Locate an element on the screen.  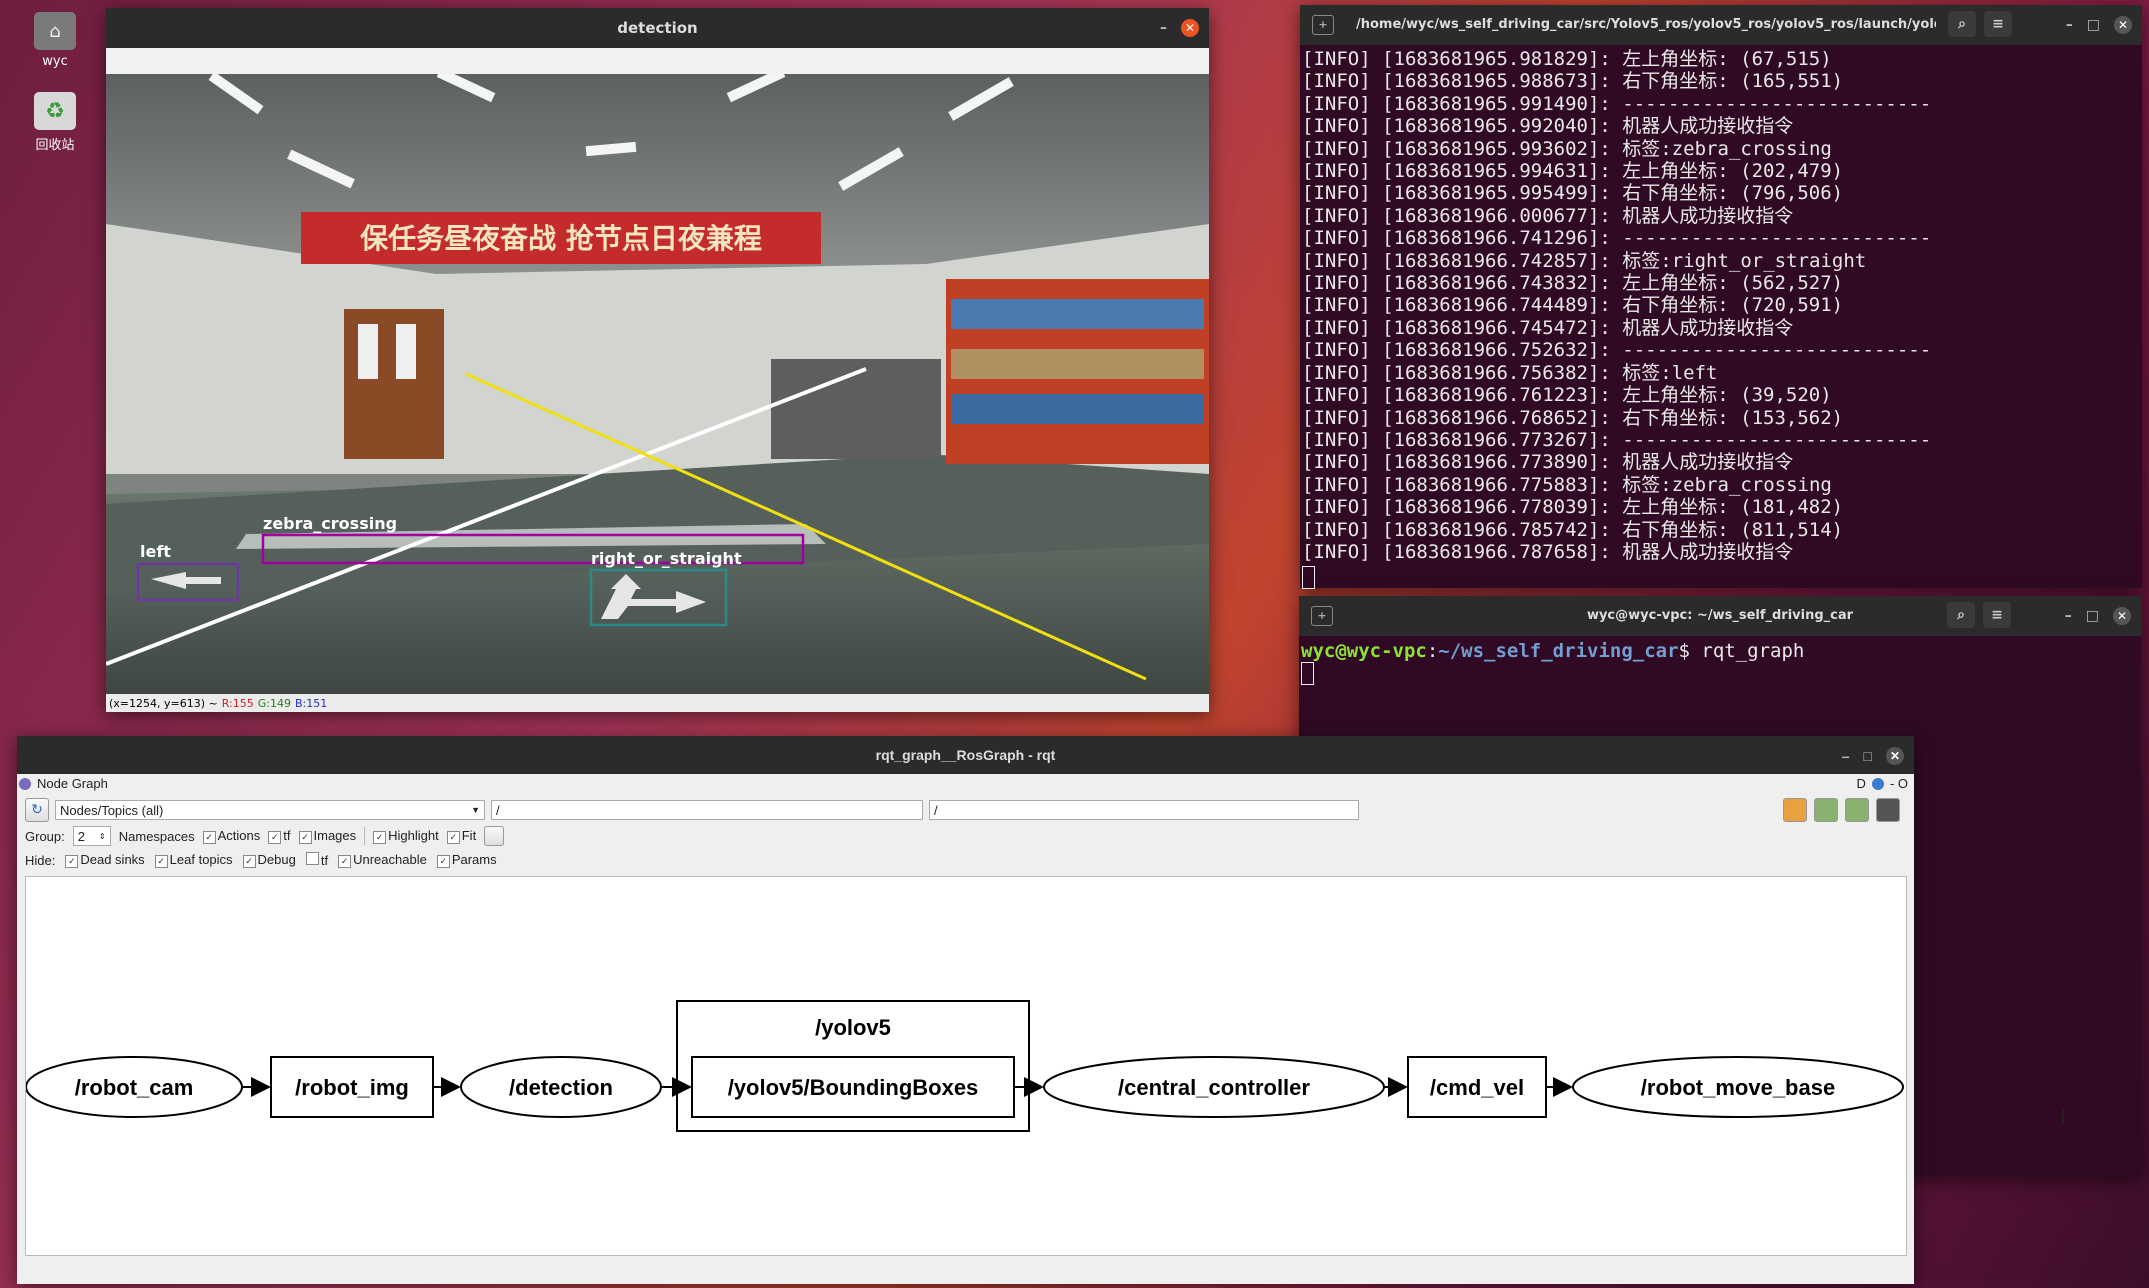
trash-icon: ♻ 回收站 is located at coordinates (55, 122).